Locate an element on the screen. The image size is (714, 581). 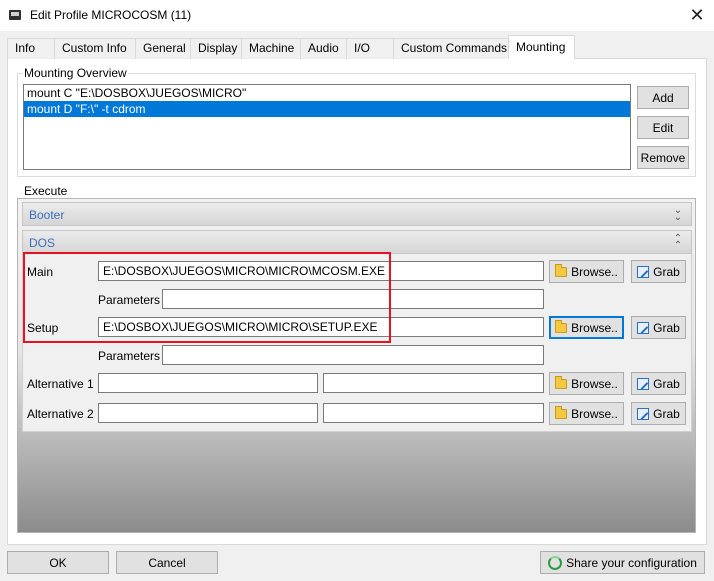
main-browse-button: Browse.. is located at coordinates (586, 271).